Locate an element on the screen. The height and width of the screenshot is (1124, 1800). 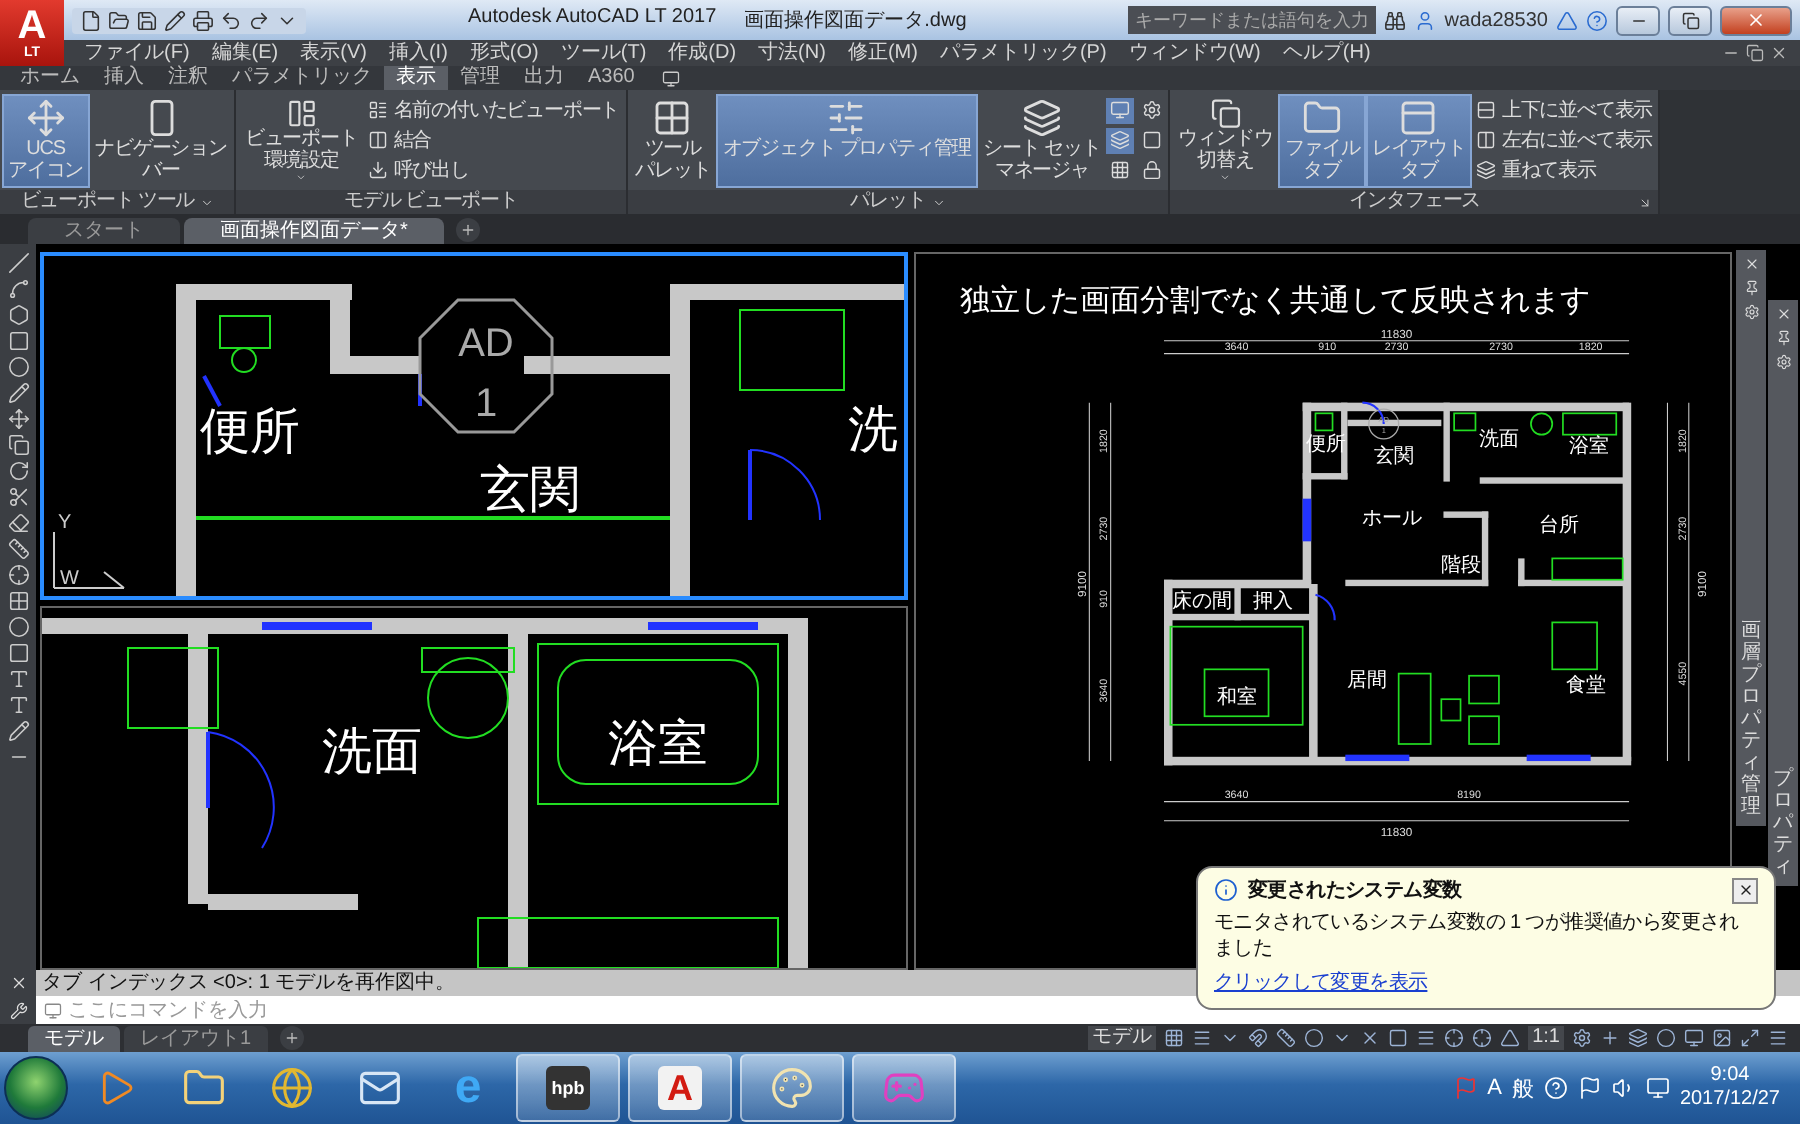
taskbar-button: A is located at coordinates (680, 1088).